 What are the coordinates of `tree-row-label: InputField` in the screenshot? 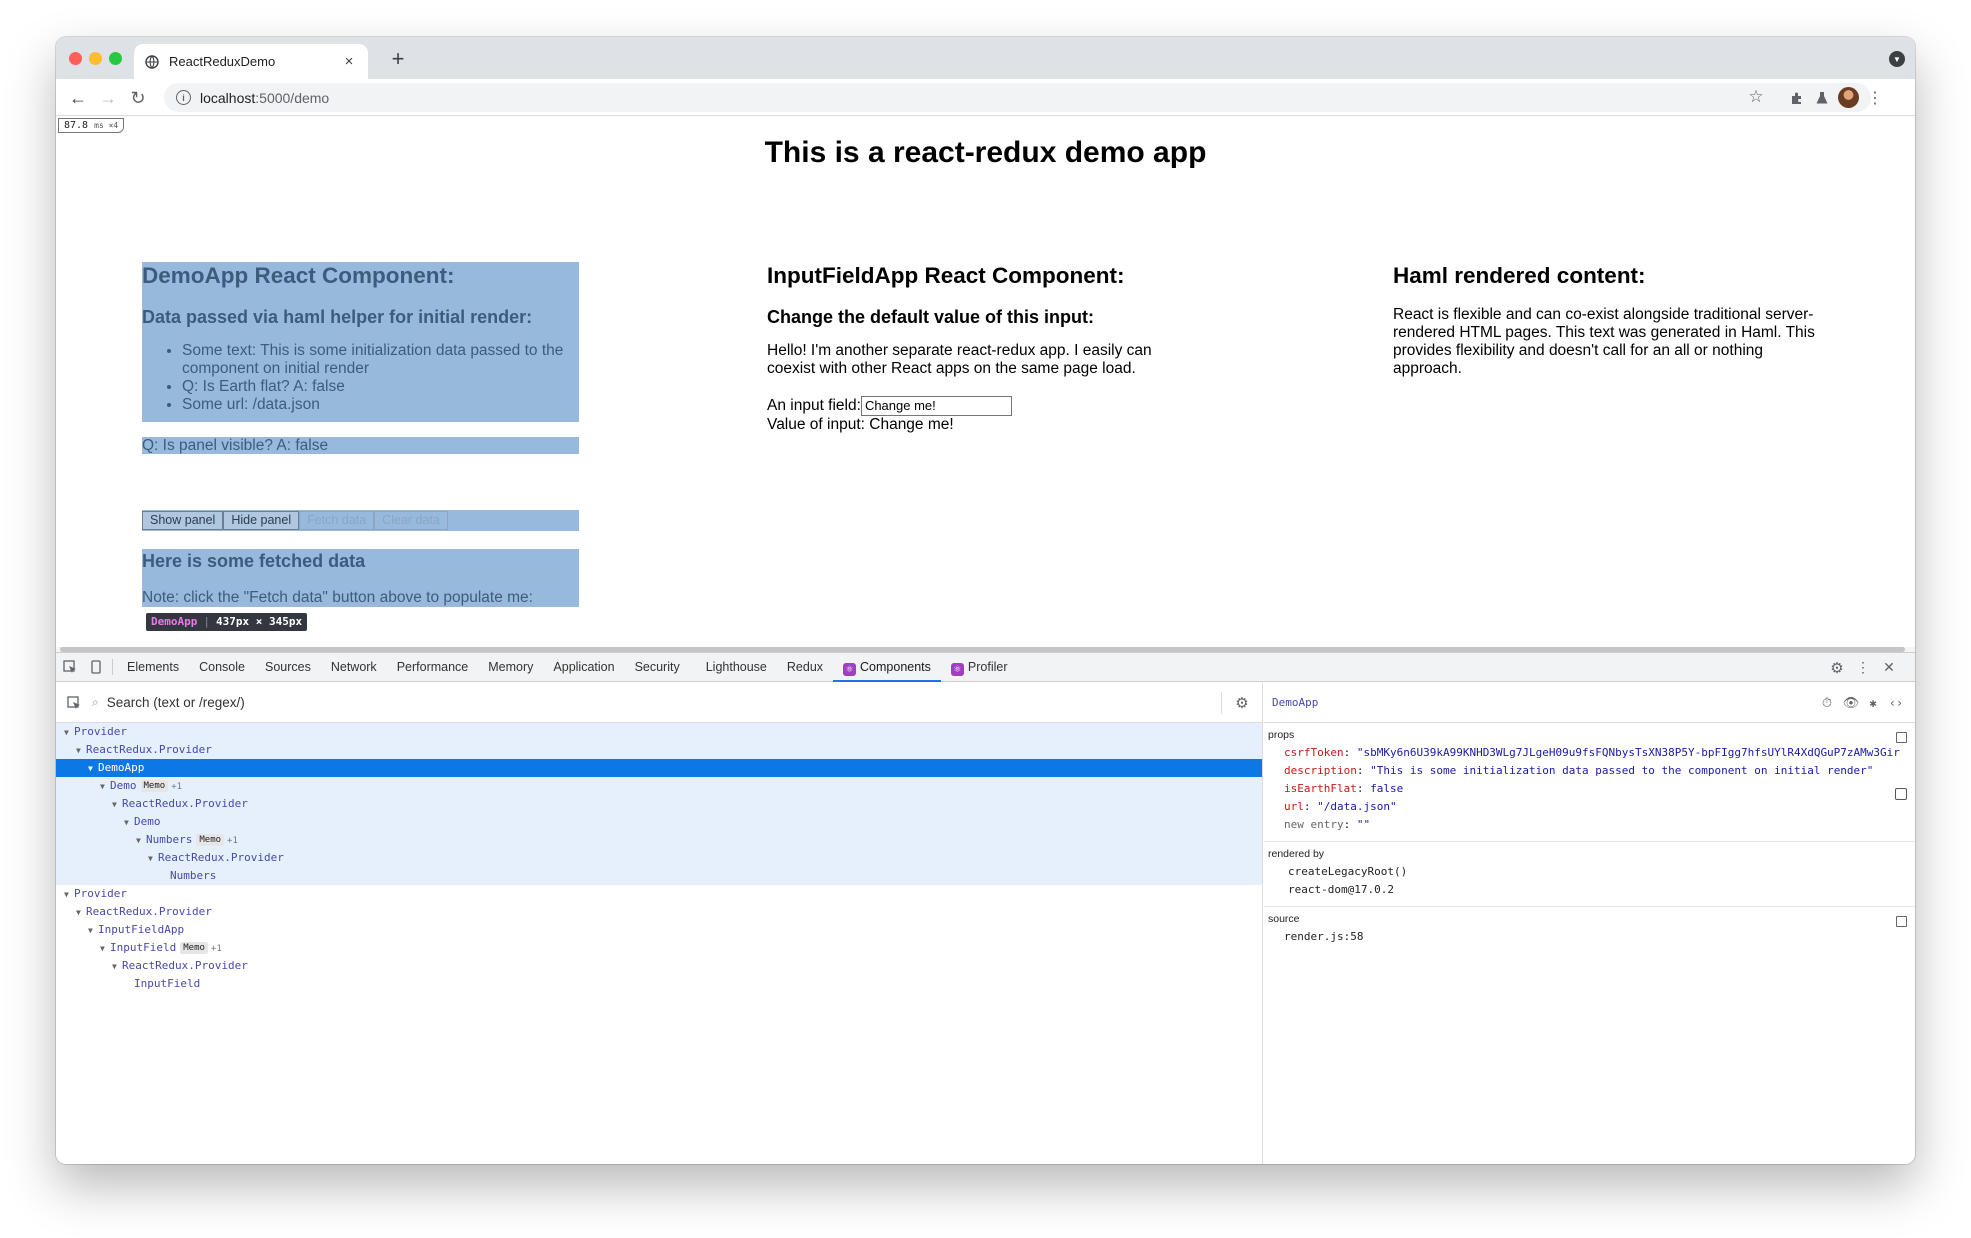 It's located at (167, 983).